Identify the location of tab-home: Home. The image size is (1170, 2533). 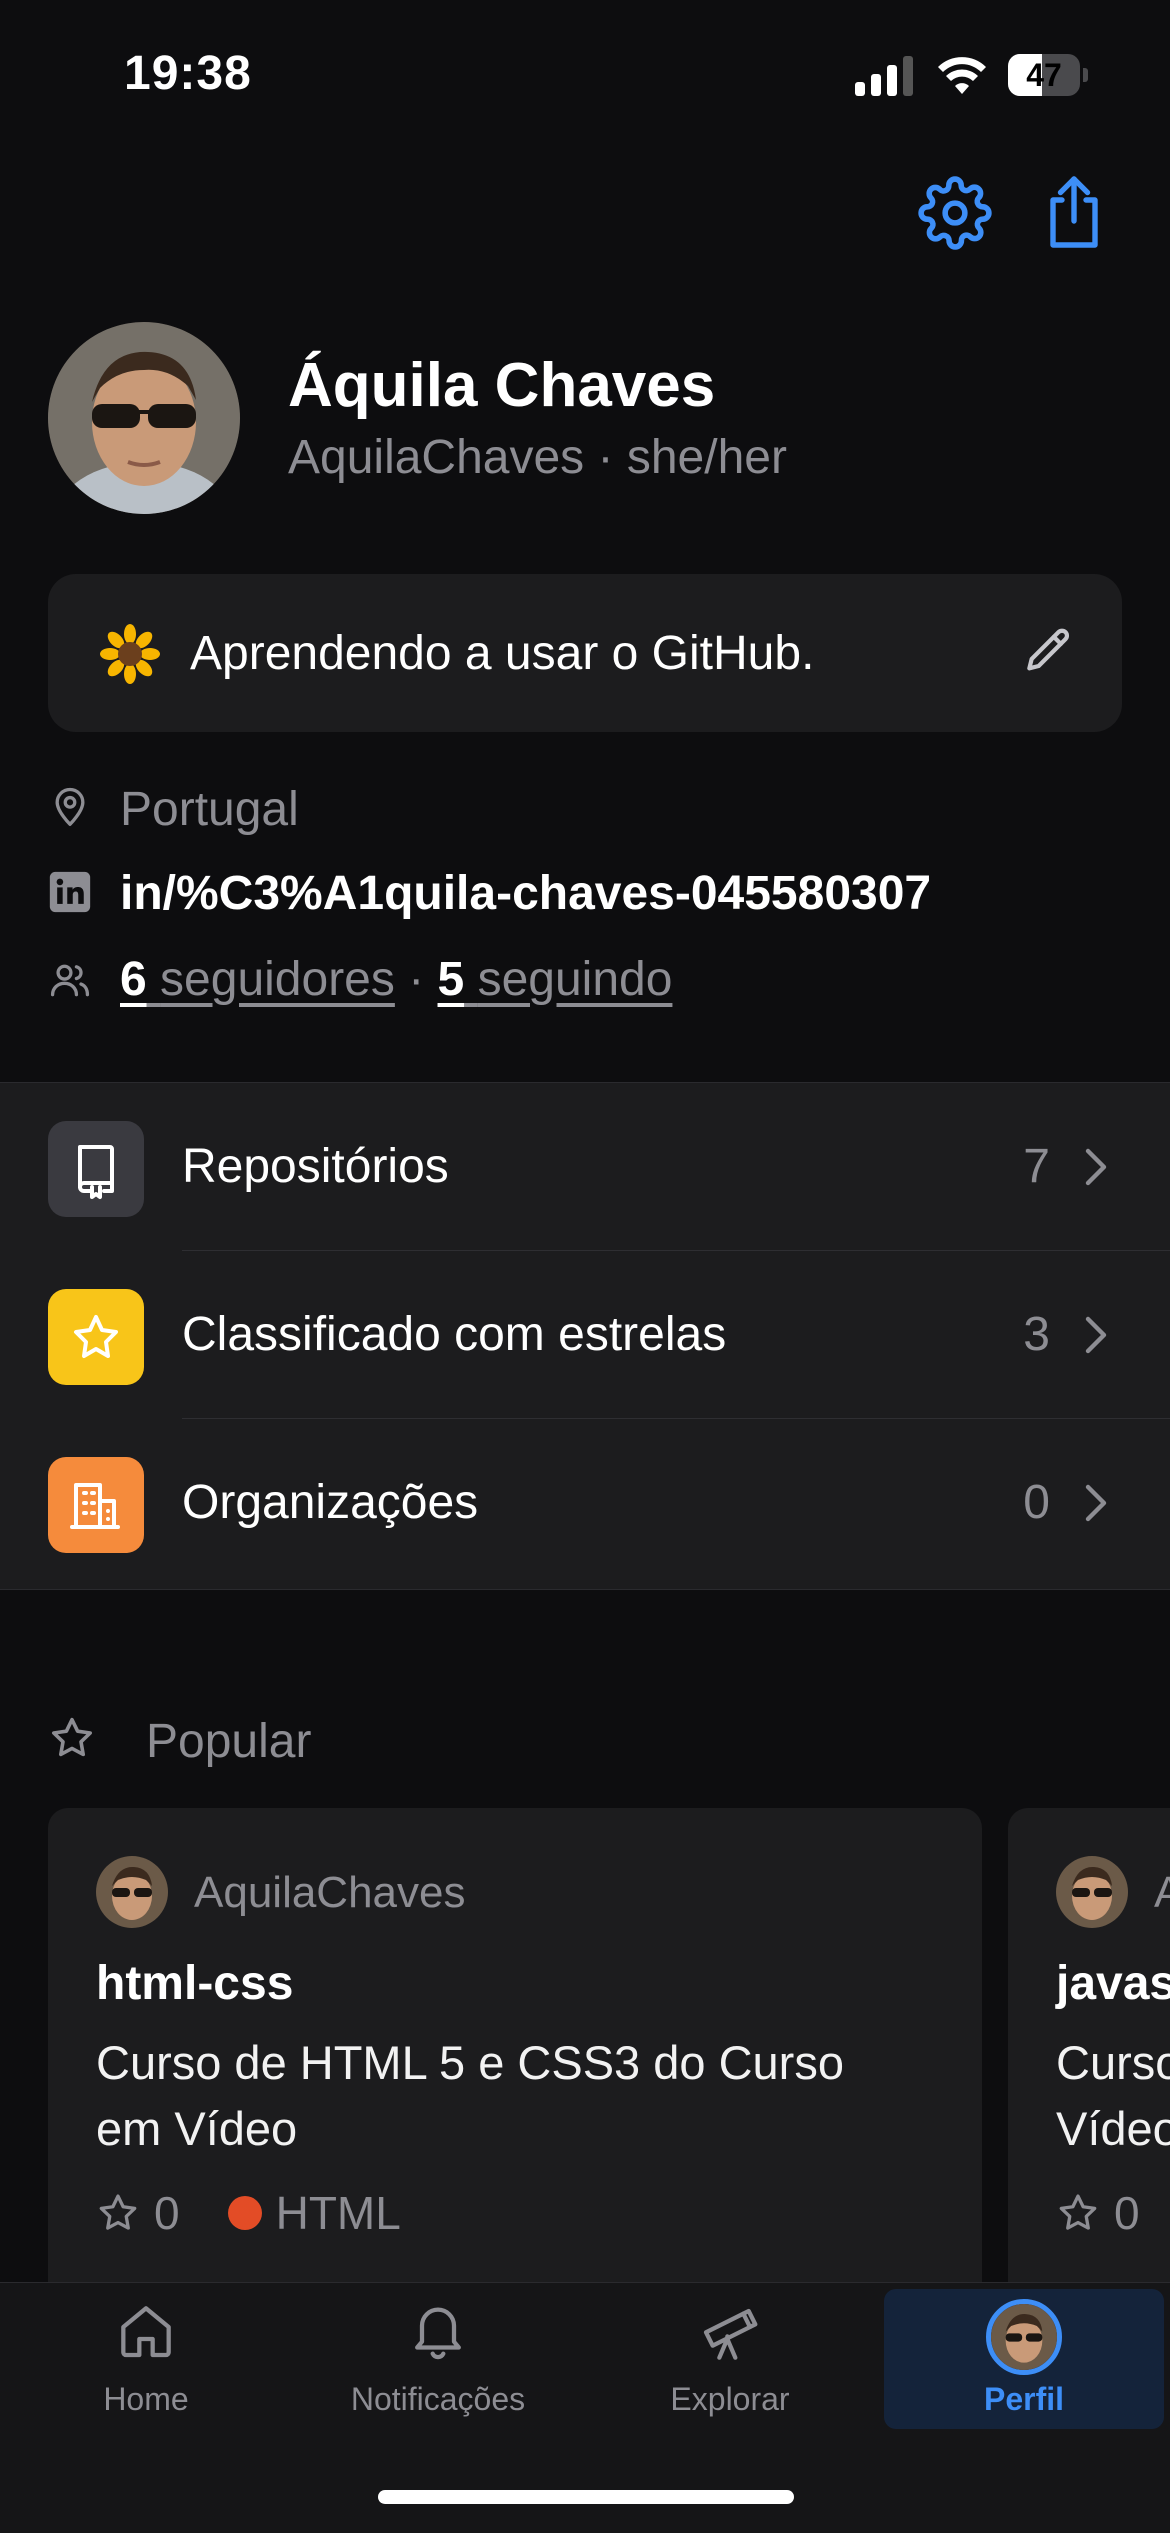
(146, 2353).